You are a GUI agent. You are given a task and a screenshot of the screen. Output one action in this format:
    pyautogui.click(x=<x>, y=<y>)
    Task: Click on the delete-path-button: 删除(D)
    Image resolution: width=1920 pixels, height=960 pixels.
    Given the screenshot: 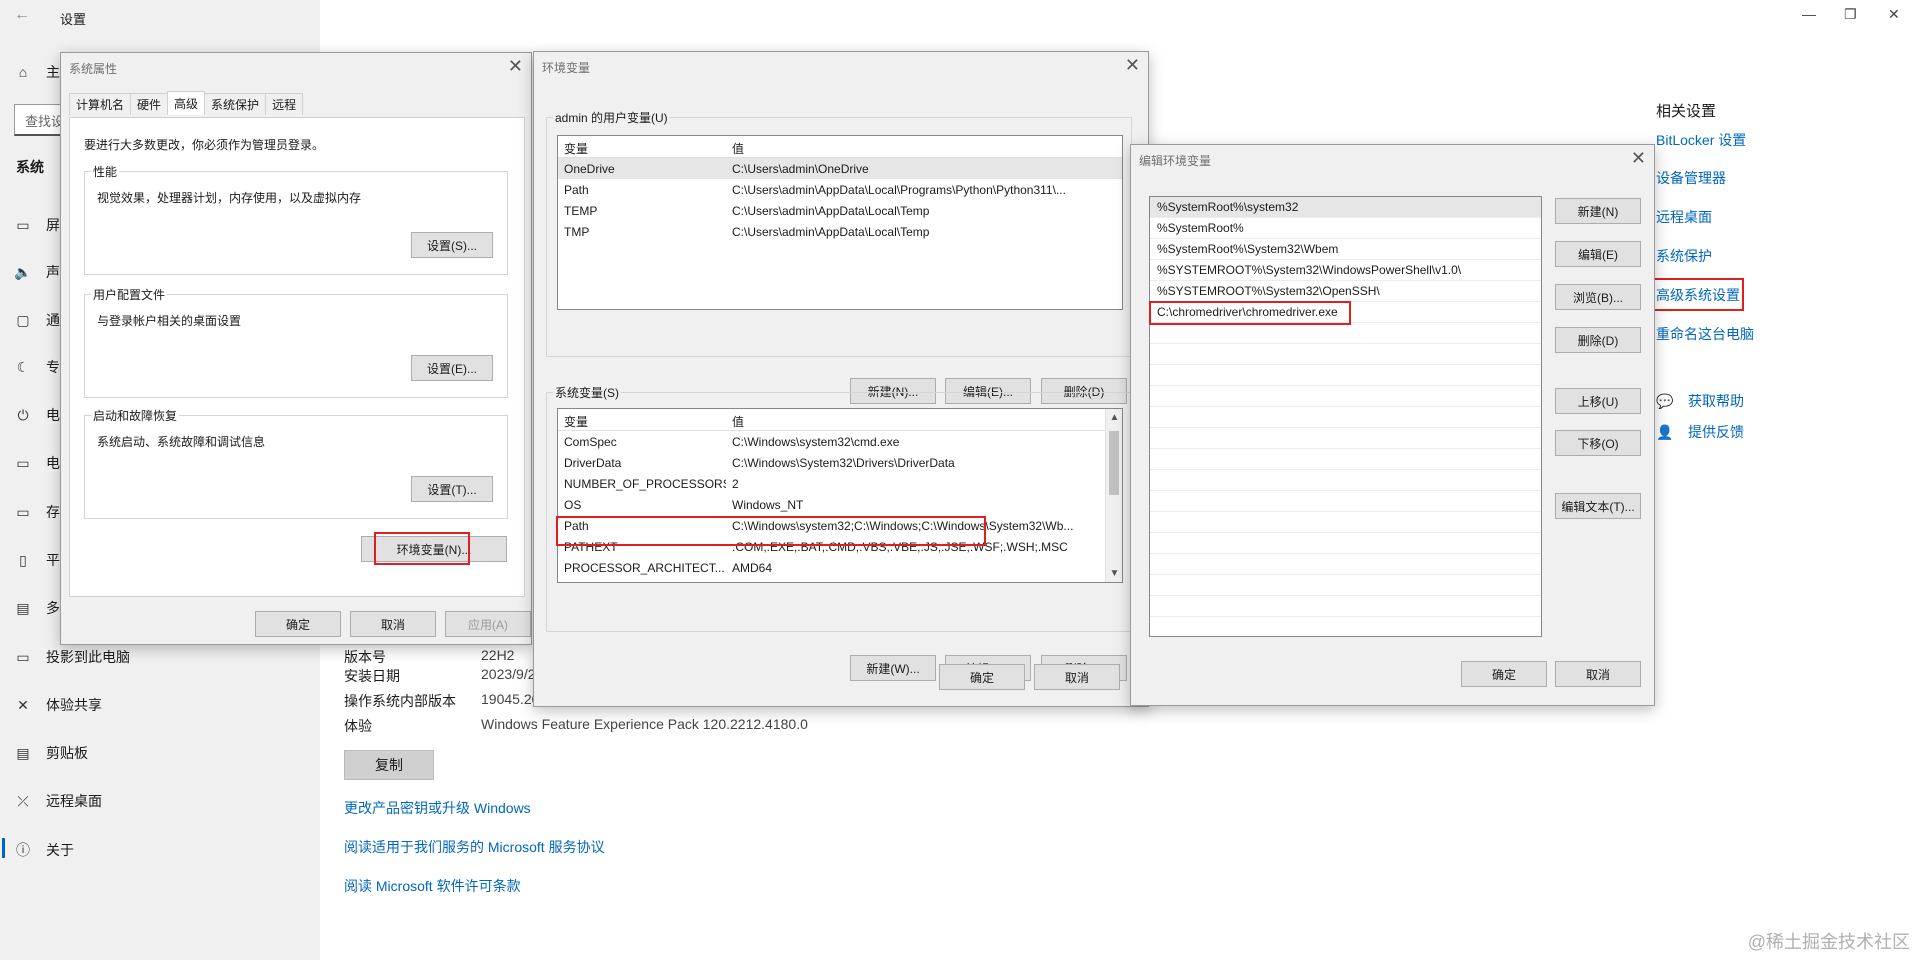 What is the action you would take?
    pyautogui.click(x=1598, y=340)
    